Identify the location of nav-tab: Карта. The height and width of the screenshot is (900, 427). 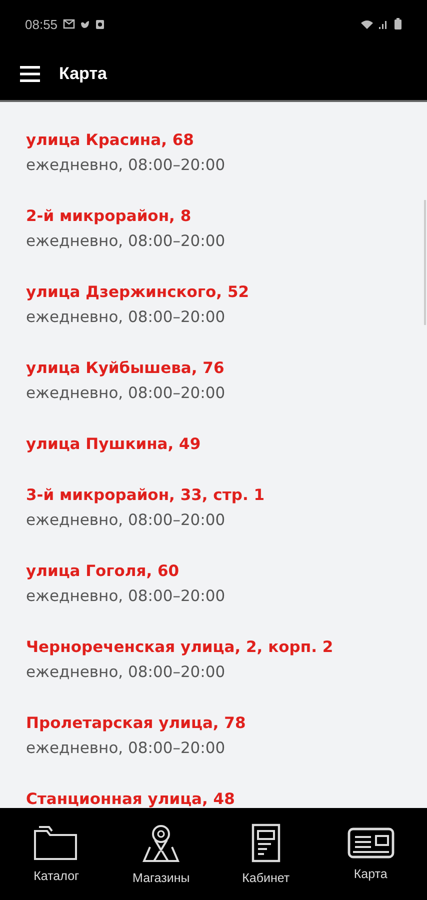
(370, 854).